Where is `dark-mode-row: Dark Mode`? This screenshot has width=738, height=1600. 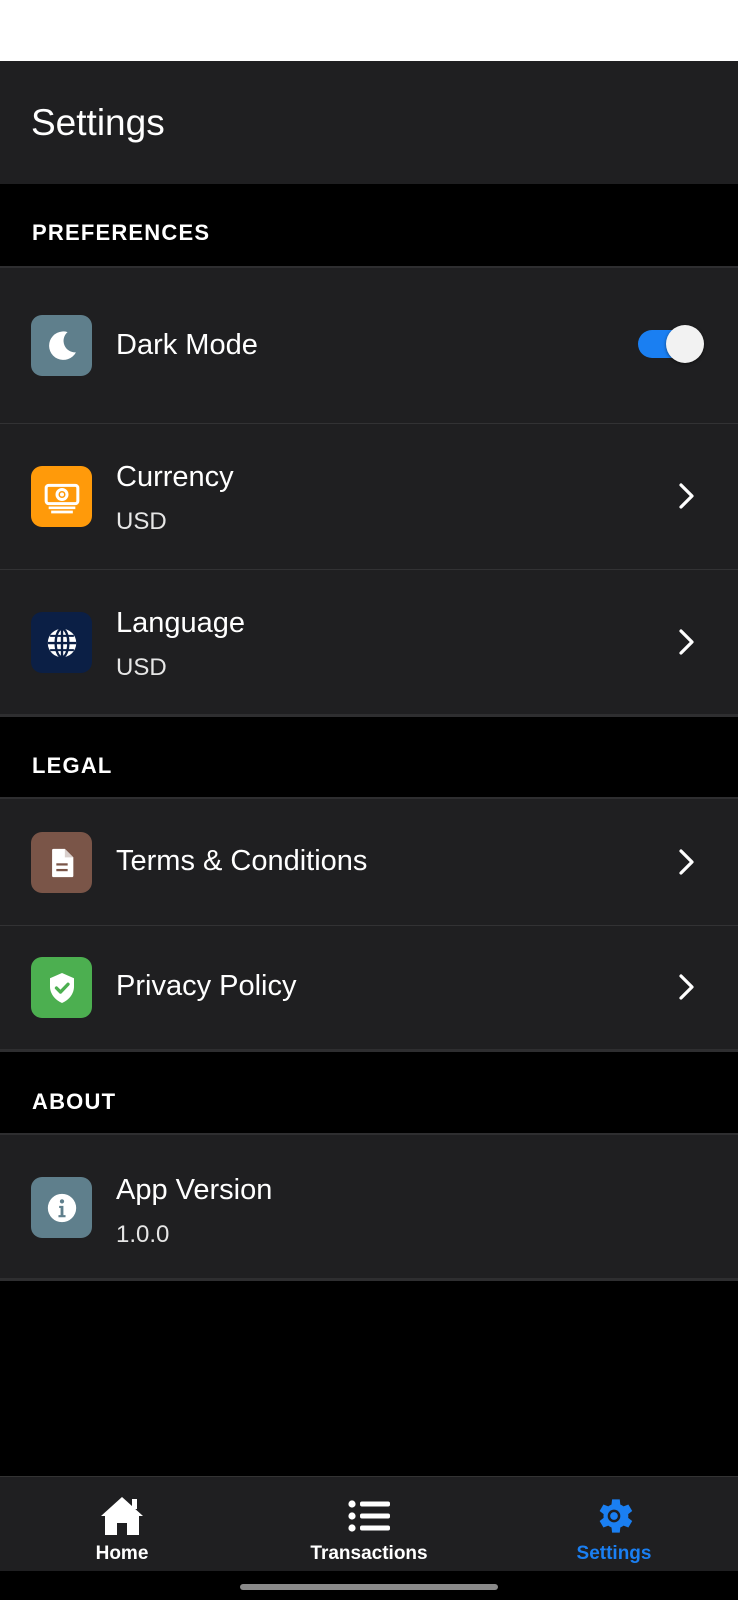 dark-mode-row: Dark Mode is located at coordinates (369, 345).